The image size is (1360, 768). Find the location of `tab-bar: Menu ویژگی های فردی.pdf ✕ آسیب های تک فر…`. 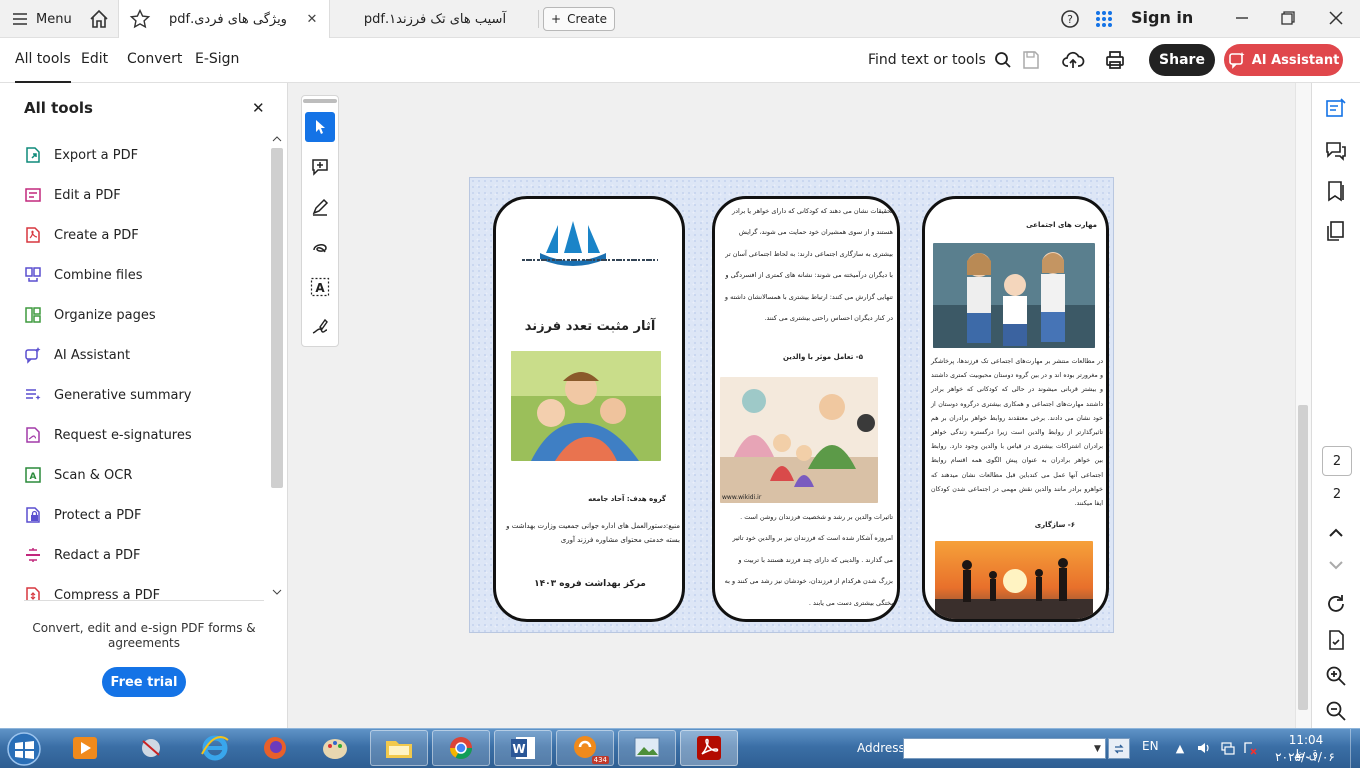

tab-bar: Menu ویژگی های فردی.pdf ✕ آسیب های تک فر… is located at coordinates (680, 19).